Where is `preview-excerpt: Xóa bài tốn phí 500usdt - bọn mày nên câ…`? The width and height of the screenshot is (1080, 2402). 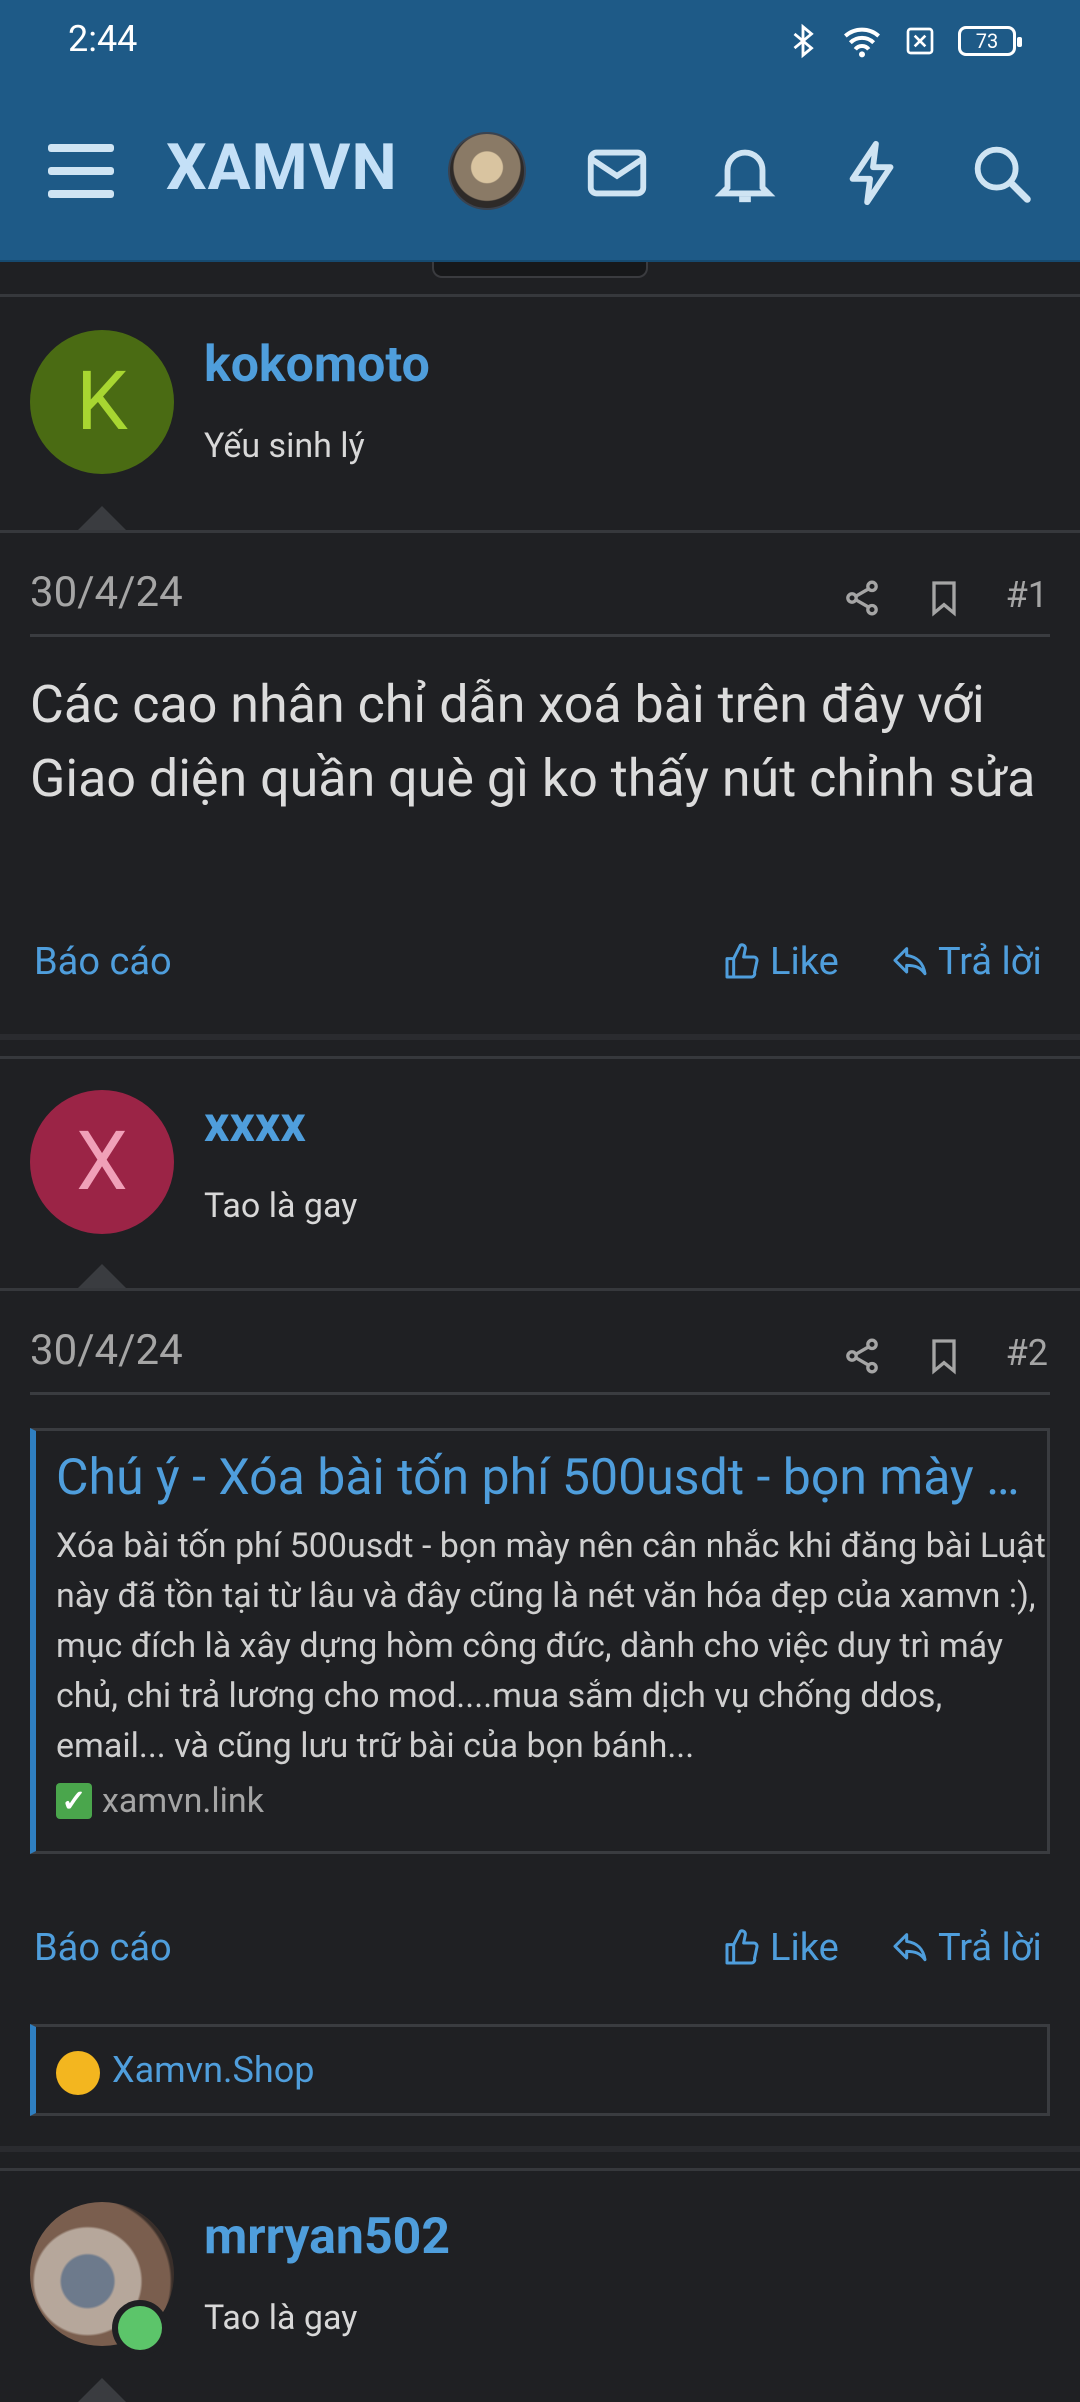
preview-excerpt: Xóa bài tốn phí 500usdt - bọn mày nên câ… is located at coordinates (551, 1646).